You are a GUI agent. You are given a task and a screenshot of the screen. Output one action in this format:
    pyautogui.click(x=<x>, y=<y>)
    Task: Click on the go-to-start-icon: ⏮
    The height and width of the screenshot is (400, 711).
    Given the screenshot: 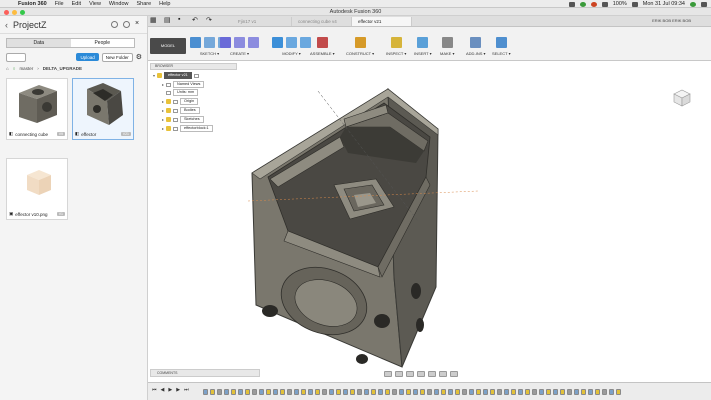 What is the action you would take?
    pyautogui.click(x=154, y=390)
    